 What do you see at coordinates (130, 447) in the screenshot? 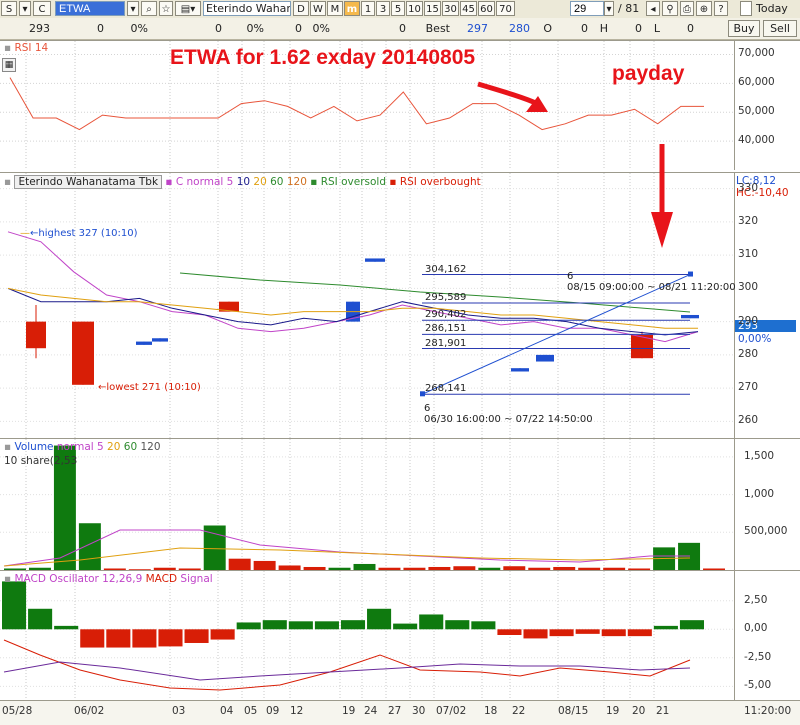
I see `volume-ma60-label: 60` at bounding box center [130, 447].